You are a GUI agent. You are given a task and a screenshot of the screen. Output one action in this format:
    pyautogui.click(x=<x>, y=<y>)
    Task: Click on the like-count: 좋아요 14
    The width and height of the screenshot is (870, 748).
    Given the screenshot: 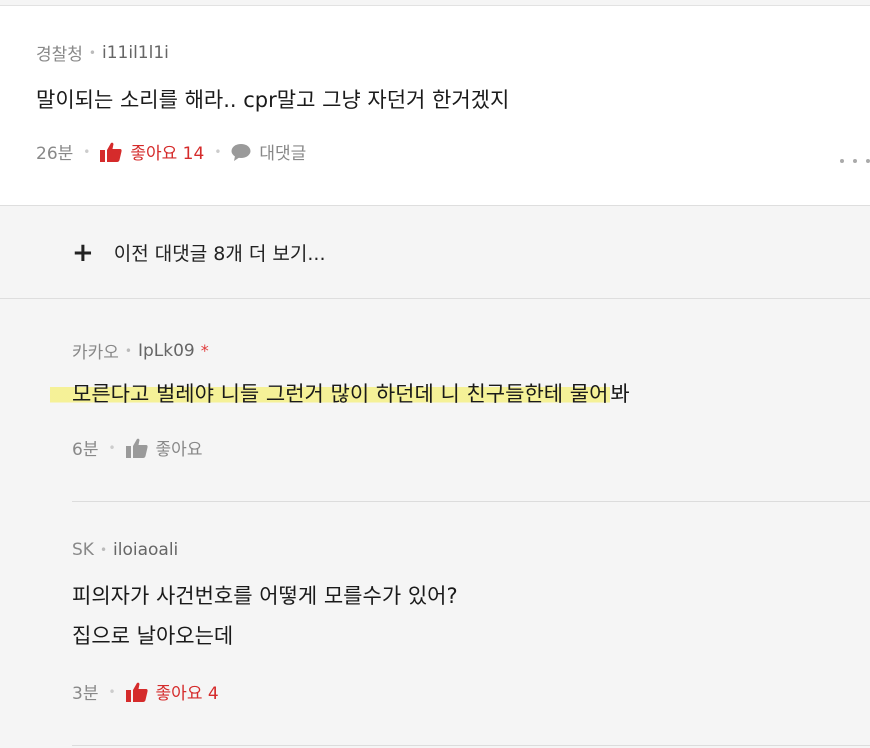 What is the action you would take?
    pyautogui.click(x=167, y=154)
    